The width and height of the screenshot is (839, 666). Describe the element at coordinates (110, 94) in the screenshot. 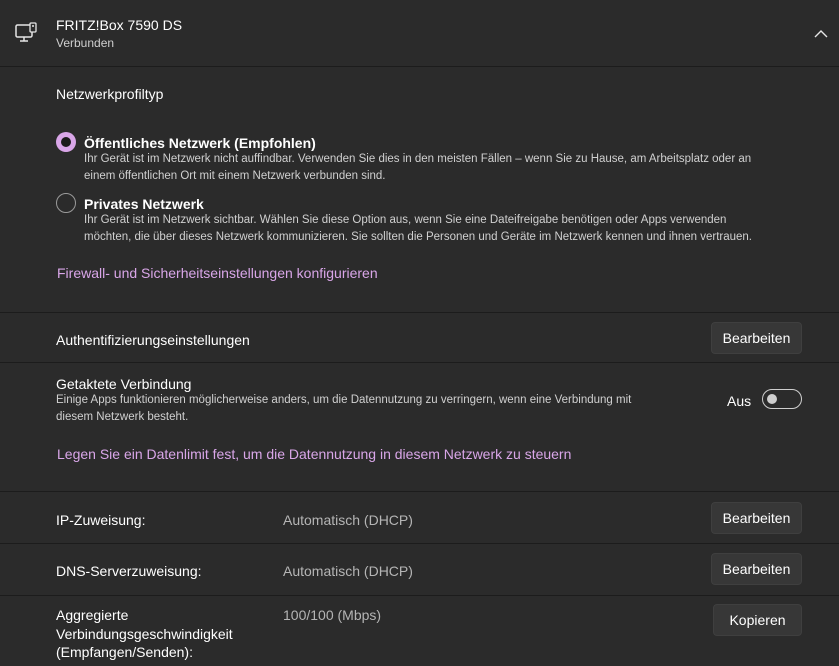

I see `network-profile-heading: Netzwerkprofiltyp` at that location.